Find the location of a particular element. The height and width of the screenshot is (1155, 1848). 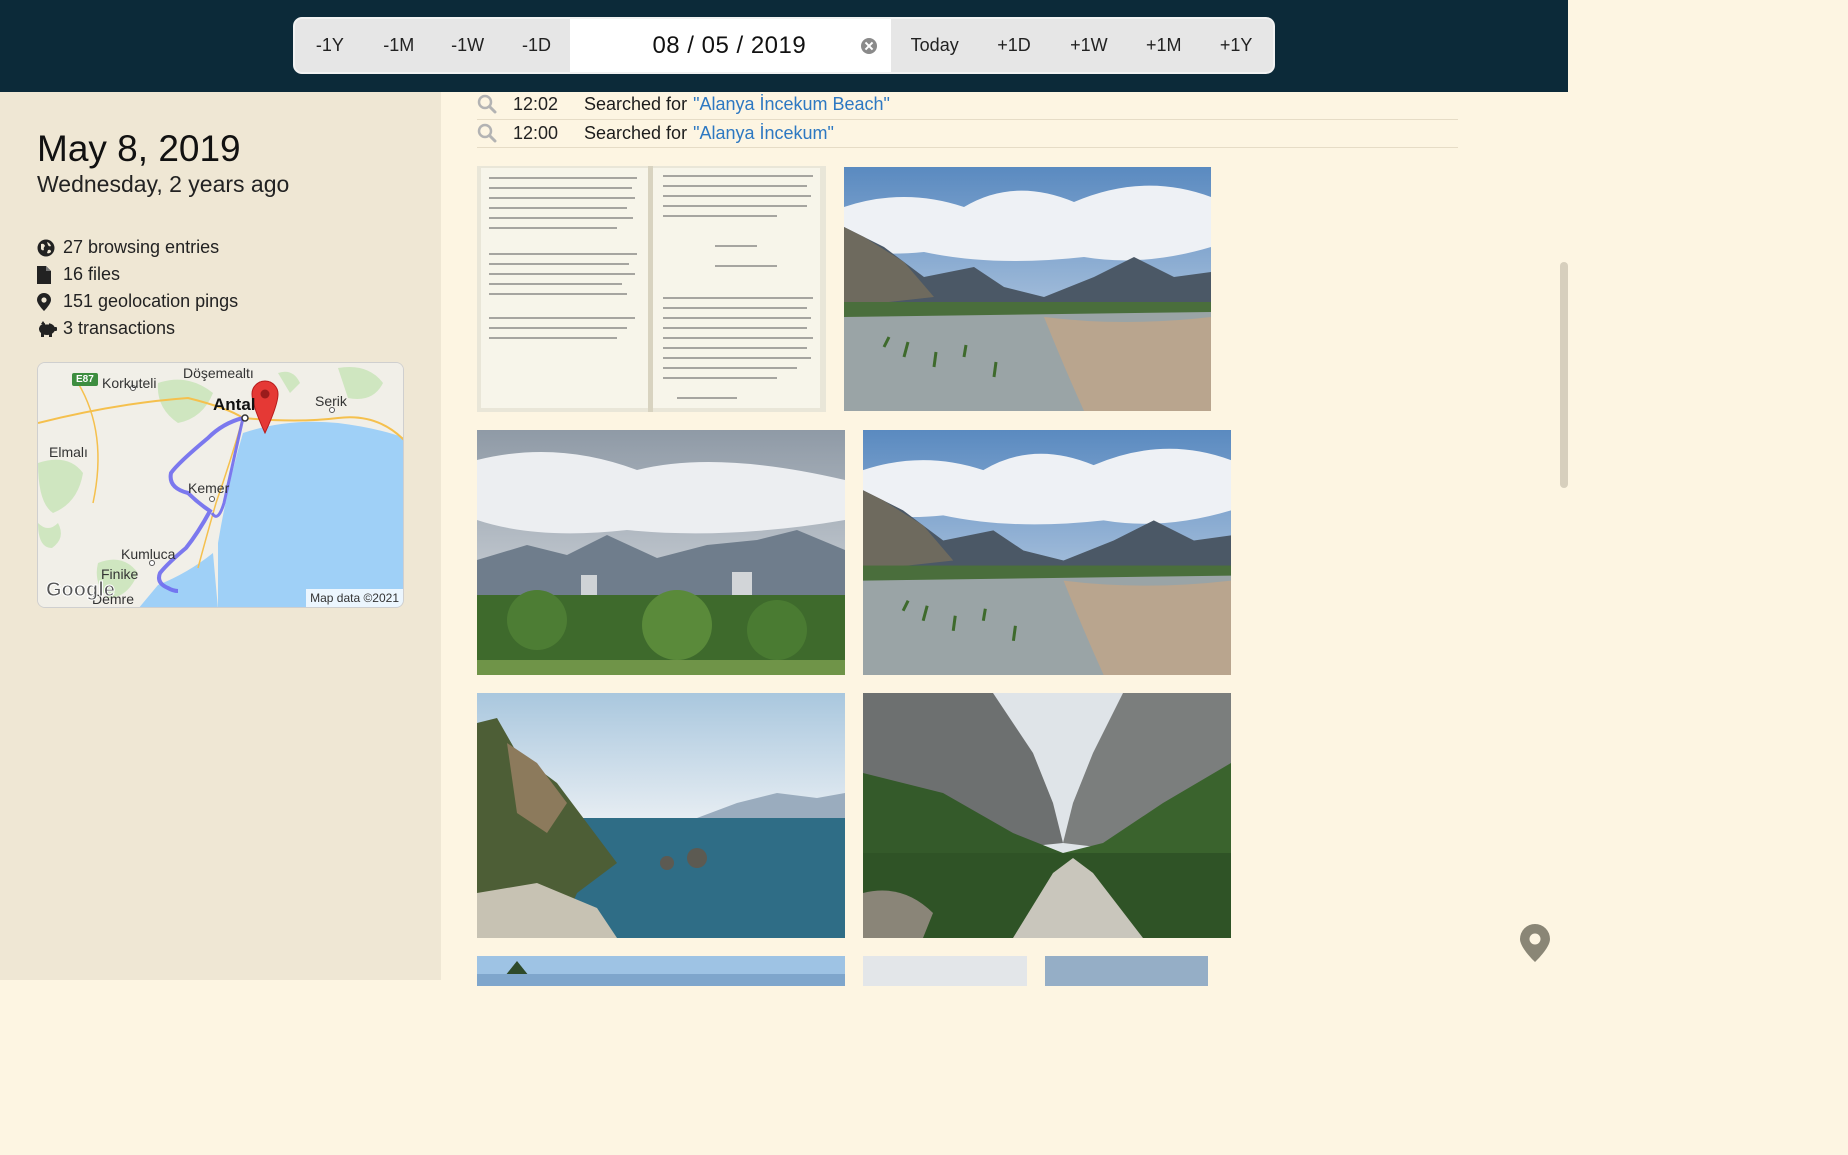

map-credit: Map data ©2021 is located at coordinates (354, 598).